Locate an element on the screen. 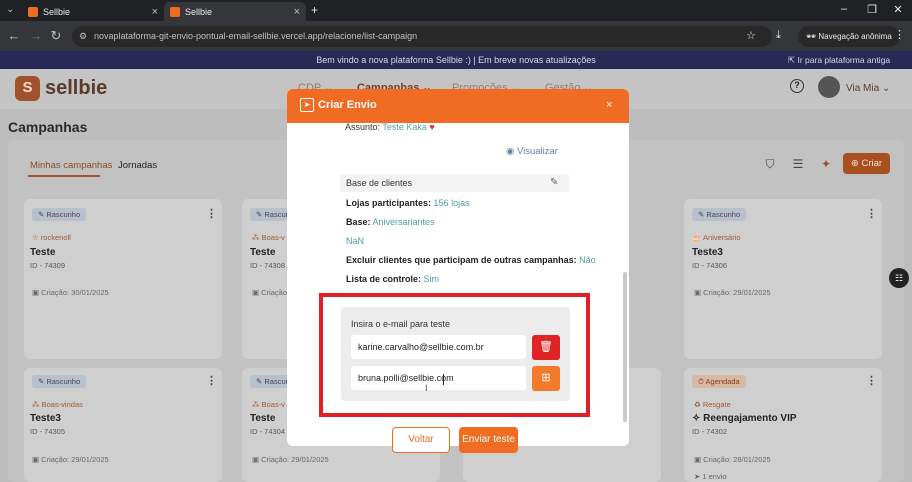 This screenshot has width=912, height=482. new-tab-icon: + is located at coordinates (314, 10).